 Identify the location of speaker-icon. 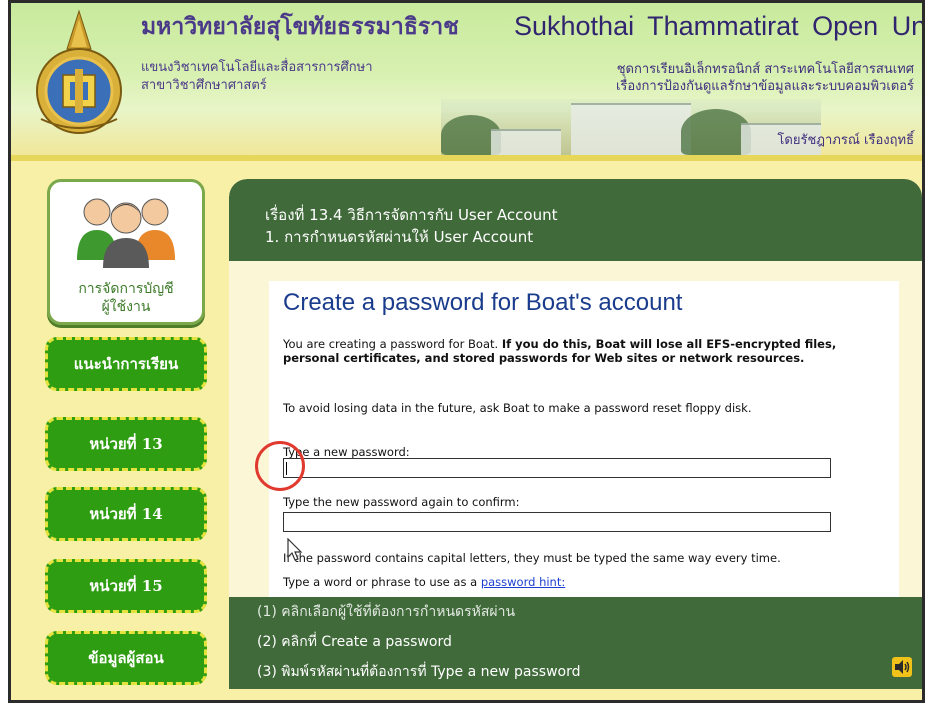
(902, 667).